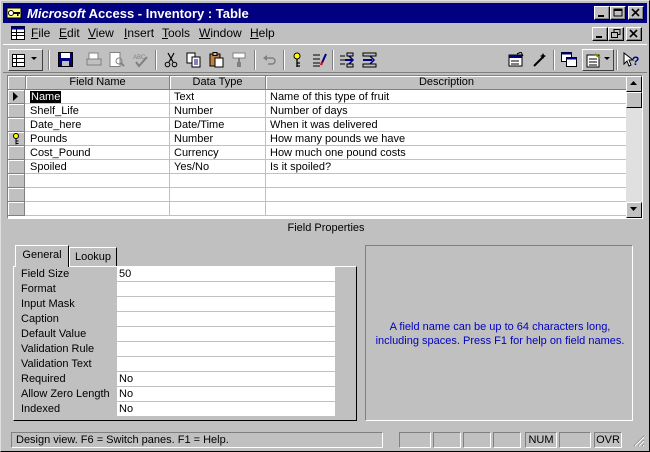  What do you see at coordinates (217, 60) in the screenshot?
I see `paste-button` at bounding box center [217, 60].